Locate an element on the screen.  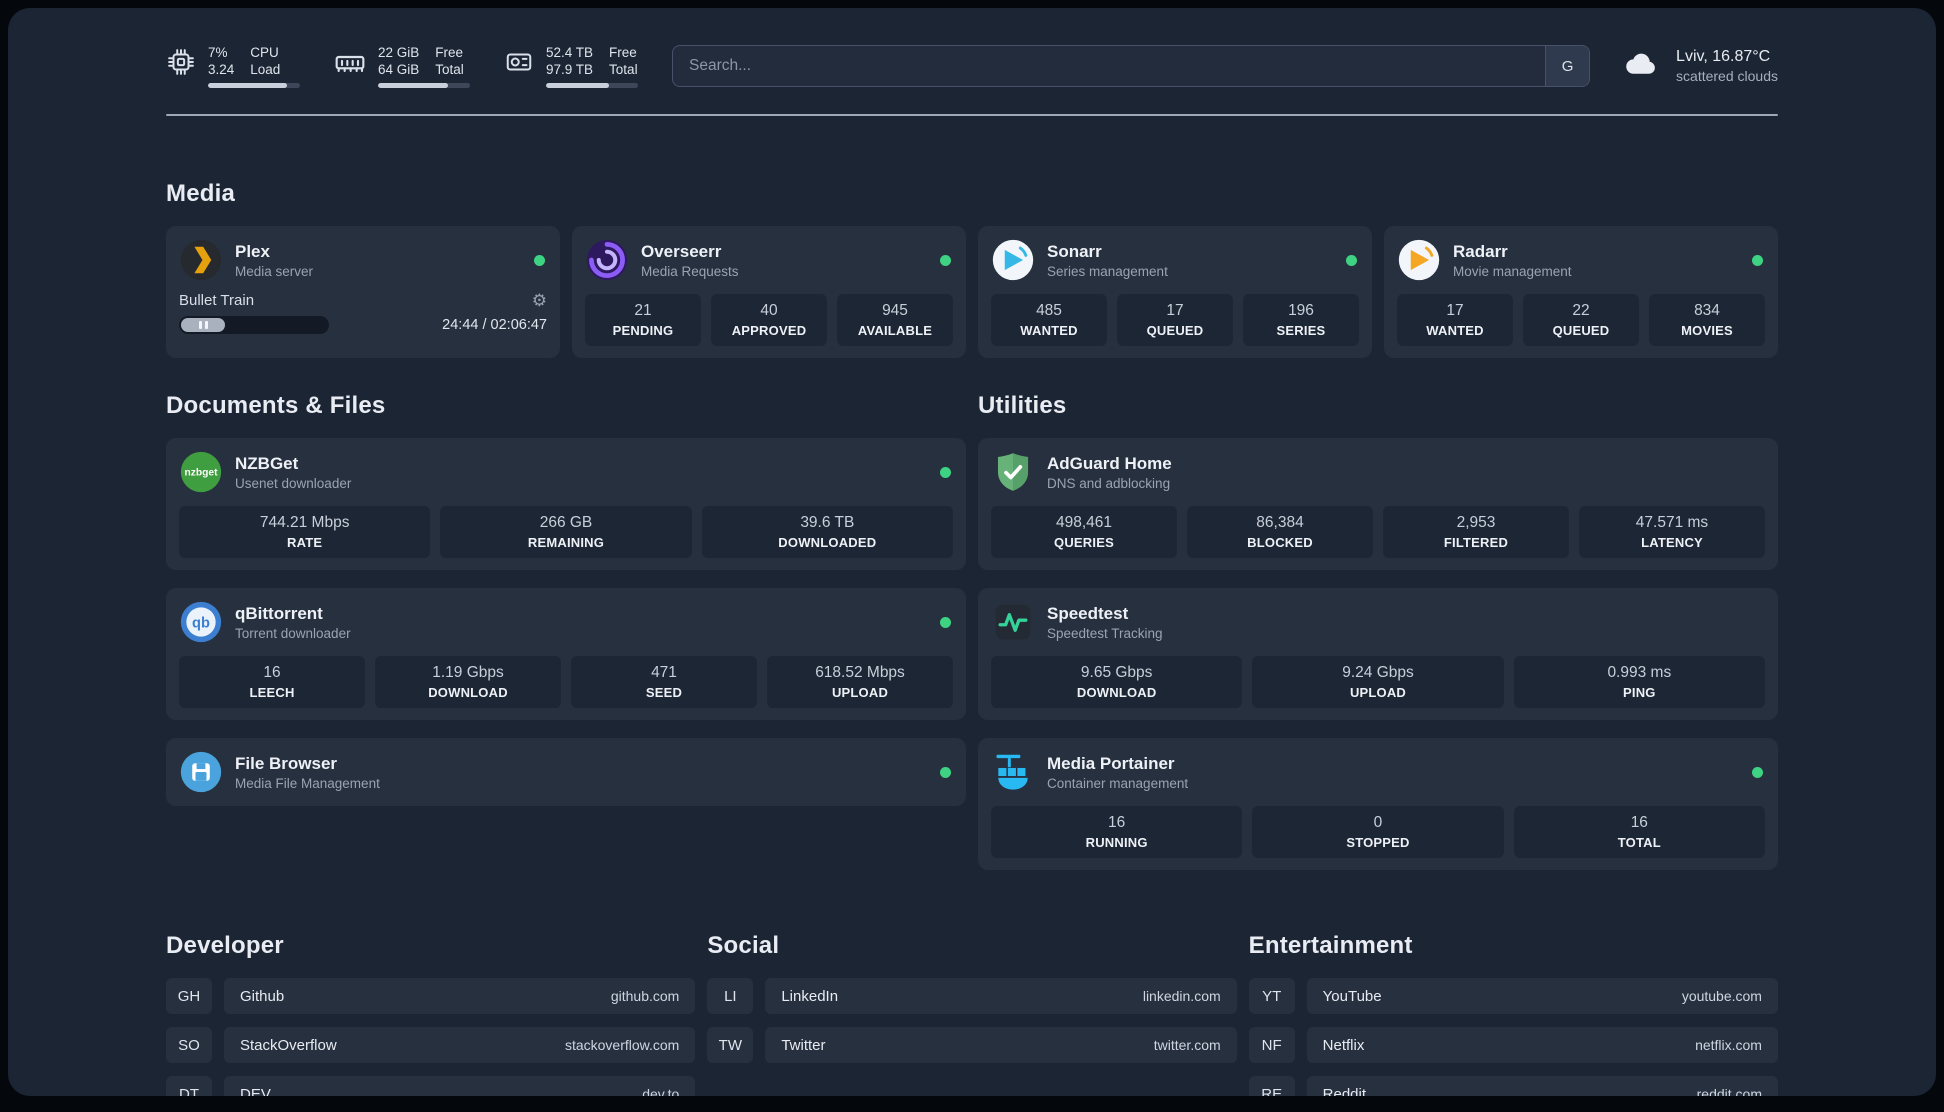
bookmark-dev: DT DEV dev.to is located at coordinates (431, 1086).